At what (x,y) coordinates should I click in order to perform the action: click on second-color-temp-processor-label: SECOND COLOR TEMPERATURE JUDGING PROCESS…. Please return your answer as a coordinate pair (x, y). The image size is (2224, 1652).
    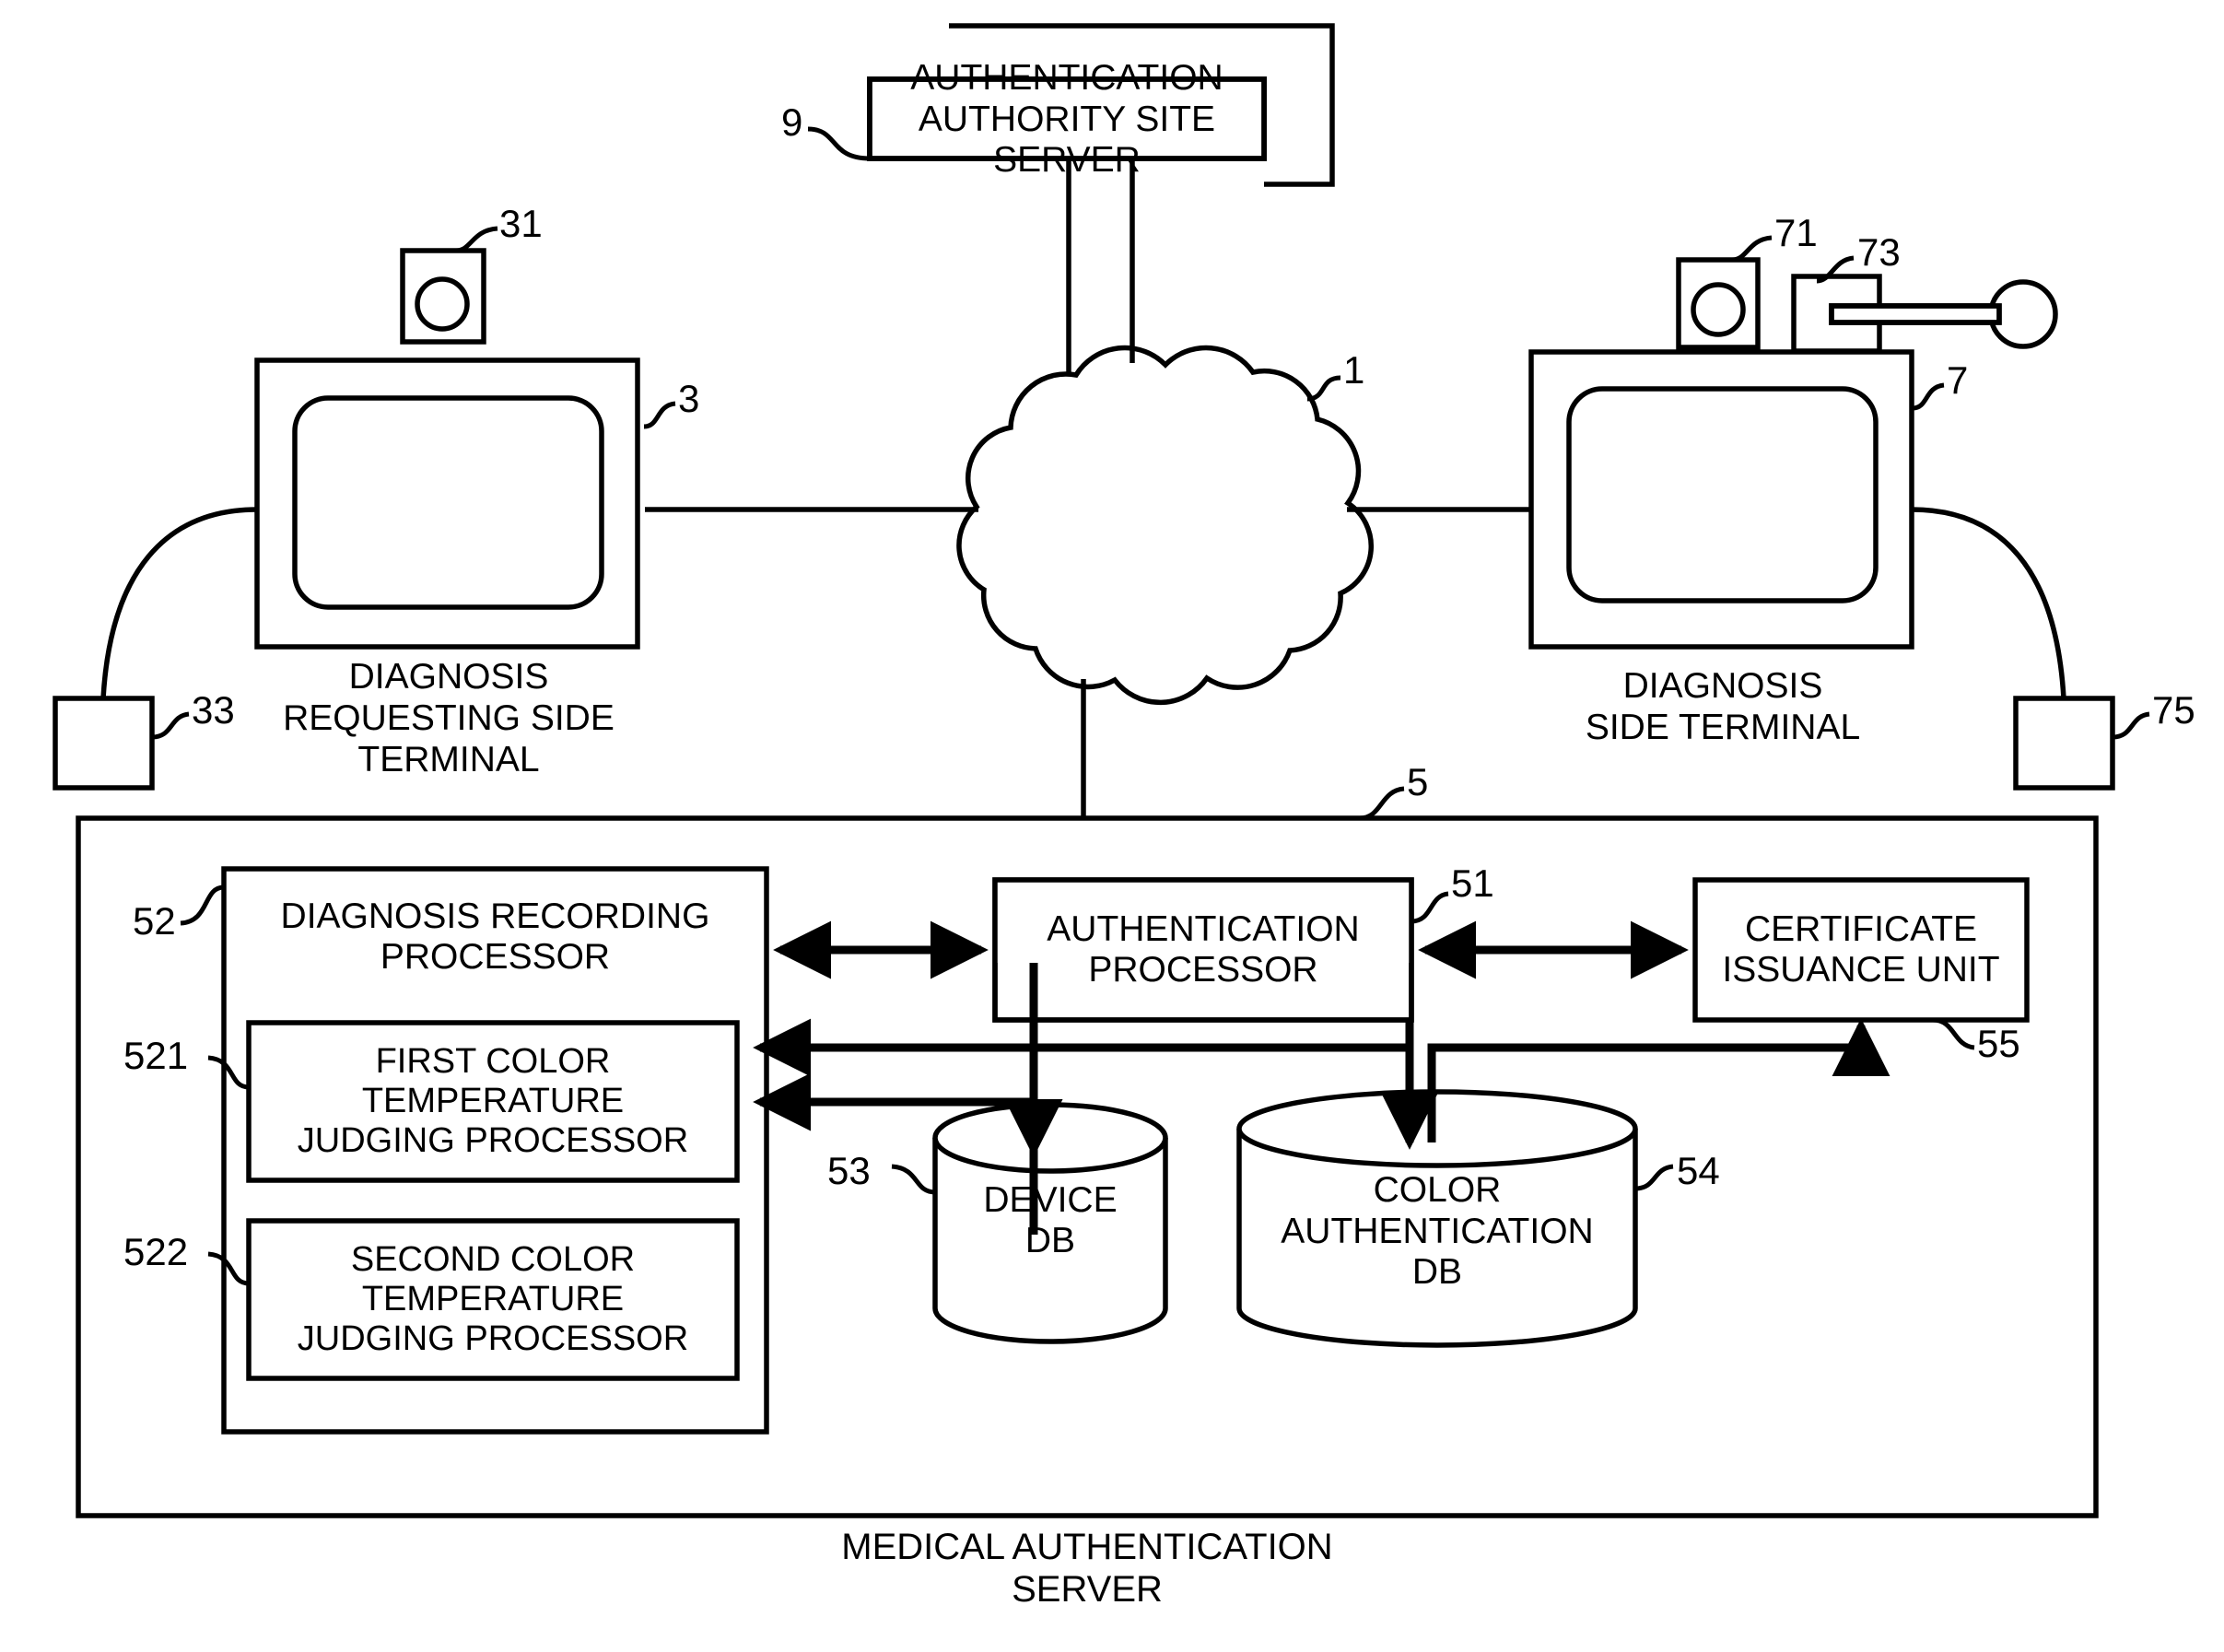
    Looking at the image, I should click on (493, 1299).